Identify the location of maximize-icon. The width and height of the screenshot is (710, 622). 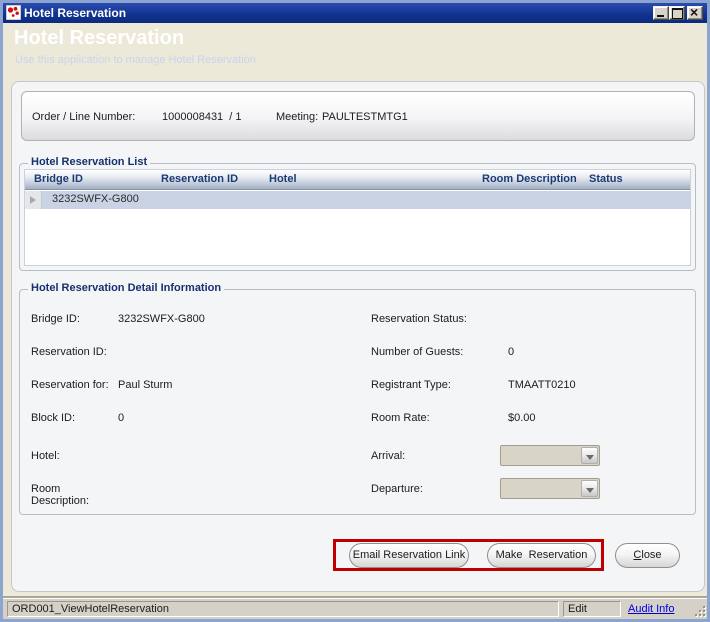
(677, 13).